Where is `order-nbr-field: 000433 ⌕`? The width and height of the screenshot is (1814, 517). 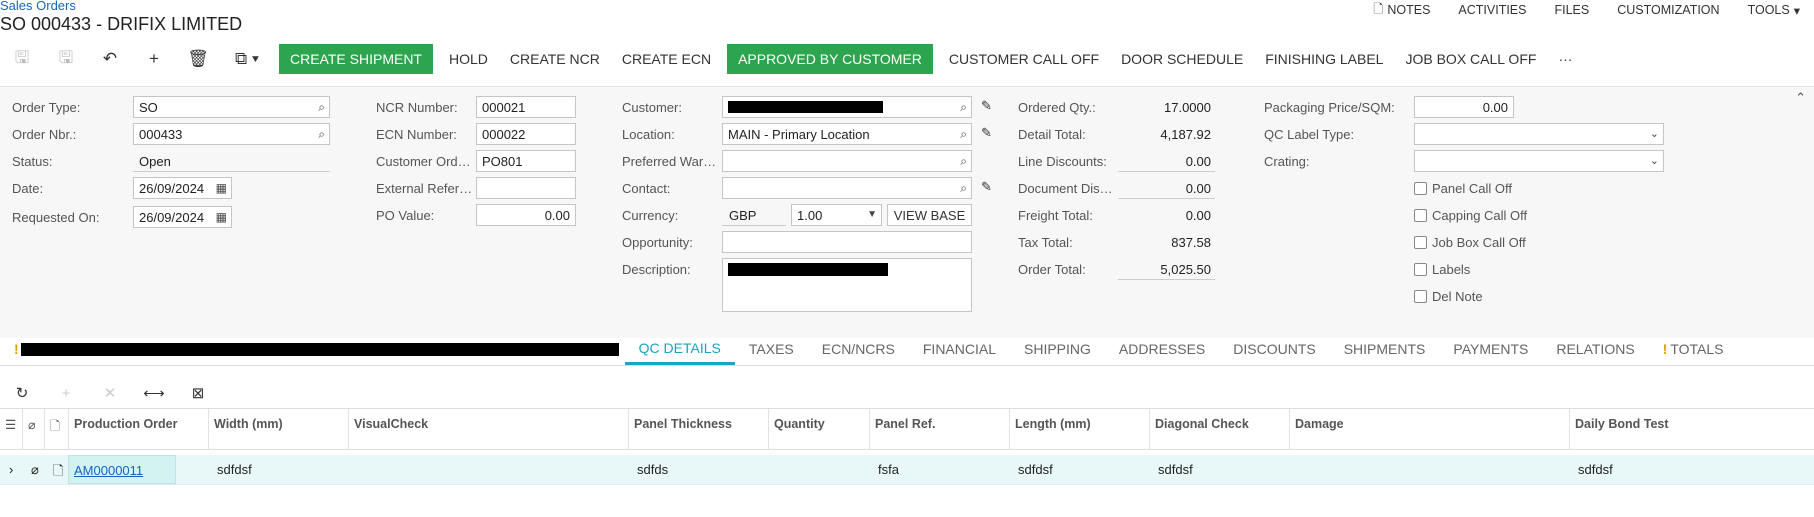 order-nbr-field: 000433 ⌕ is located at coordinates (231, 134).